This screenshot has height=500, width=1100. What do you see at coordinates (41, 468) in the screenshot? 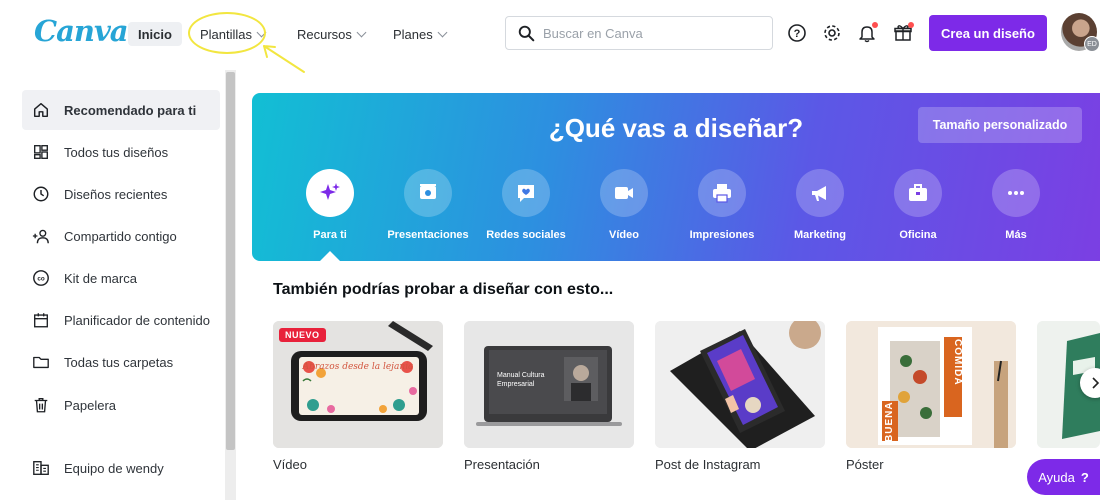
I see `team-icon` at bounding box center [41, 468].